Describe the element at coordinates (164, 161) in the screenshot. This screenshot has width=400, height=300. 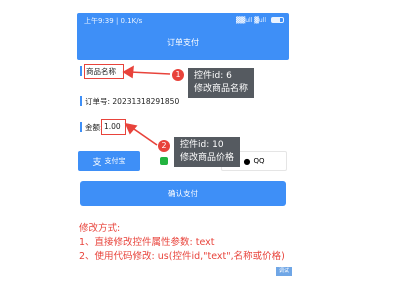
I see `wechat-icon` at that location.